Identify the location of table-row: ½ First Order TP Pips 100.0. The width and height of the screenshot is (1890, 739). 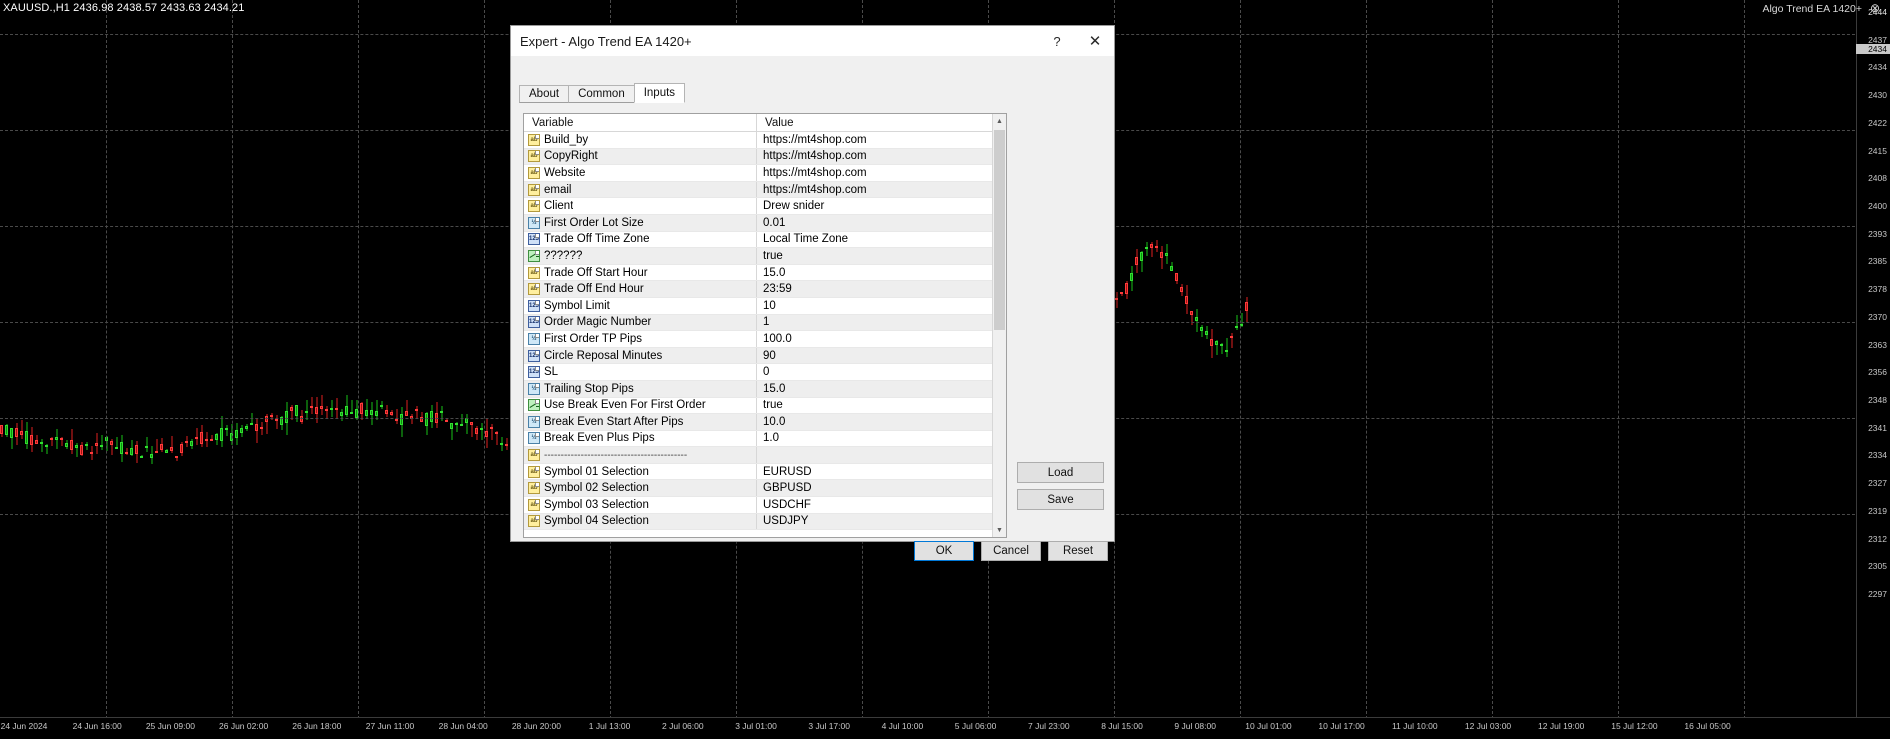
(765, 339).